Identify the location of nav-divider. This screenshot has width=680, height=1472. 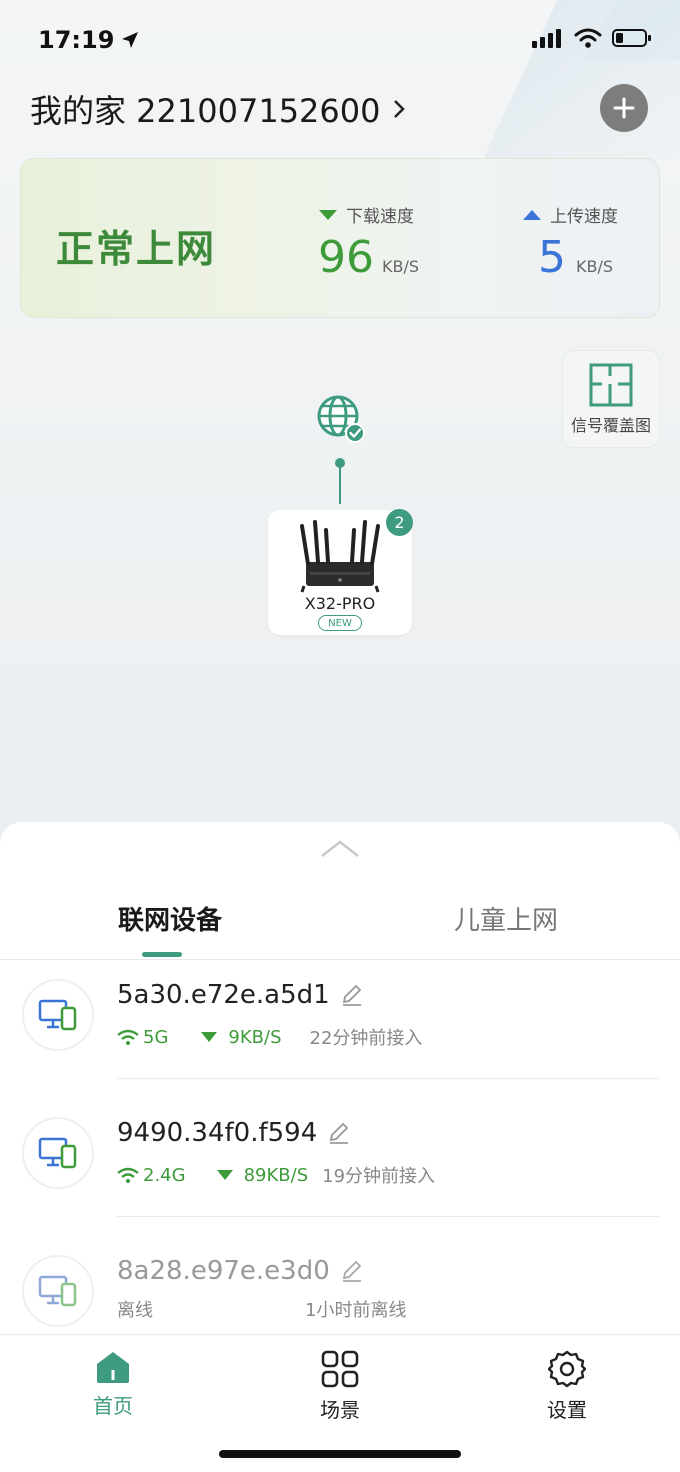
(340, 1334).